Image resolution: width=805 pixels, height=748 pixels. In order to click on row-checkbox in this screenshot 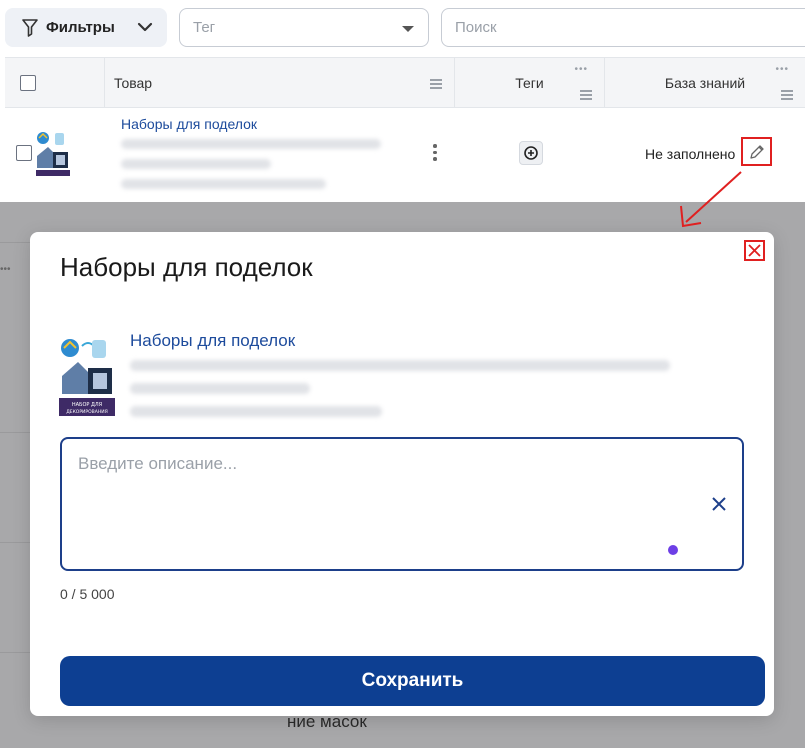, I will do `click(24, 153)`.